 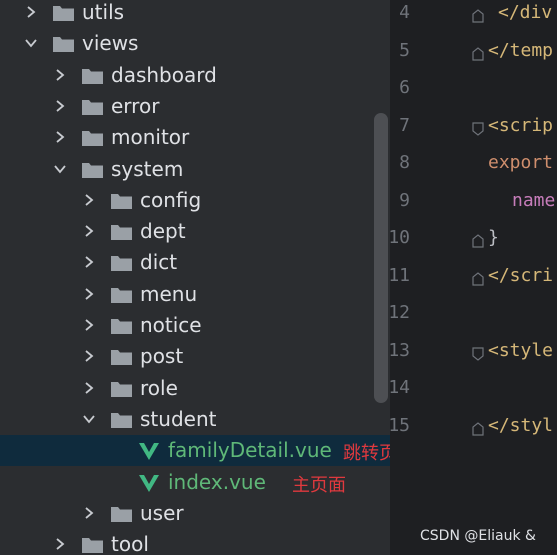 I want to click on code-line: <style, so click(x=521, y=350).